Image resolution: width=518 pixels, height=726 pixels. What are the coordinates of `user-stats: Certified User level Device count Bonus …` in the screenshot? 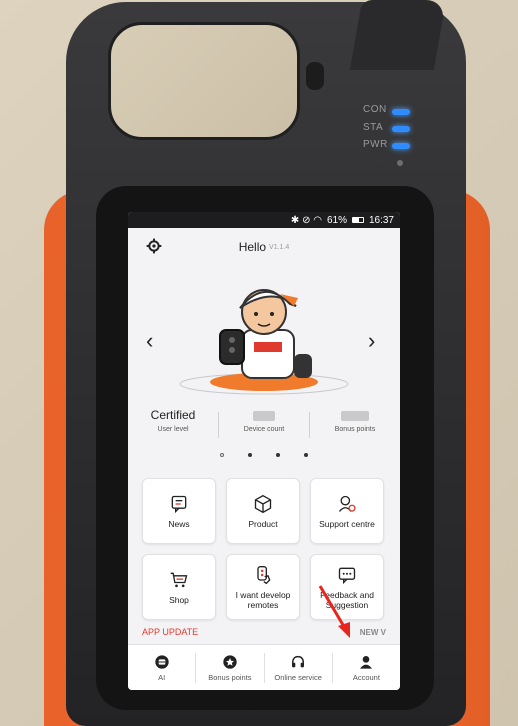 It's located at (264, 428).